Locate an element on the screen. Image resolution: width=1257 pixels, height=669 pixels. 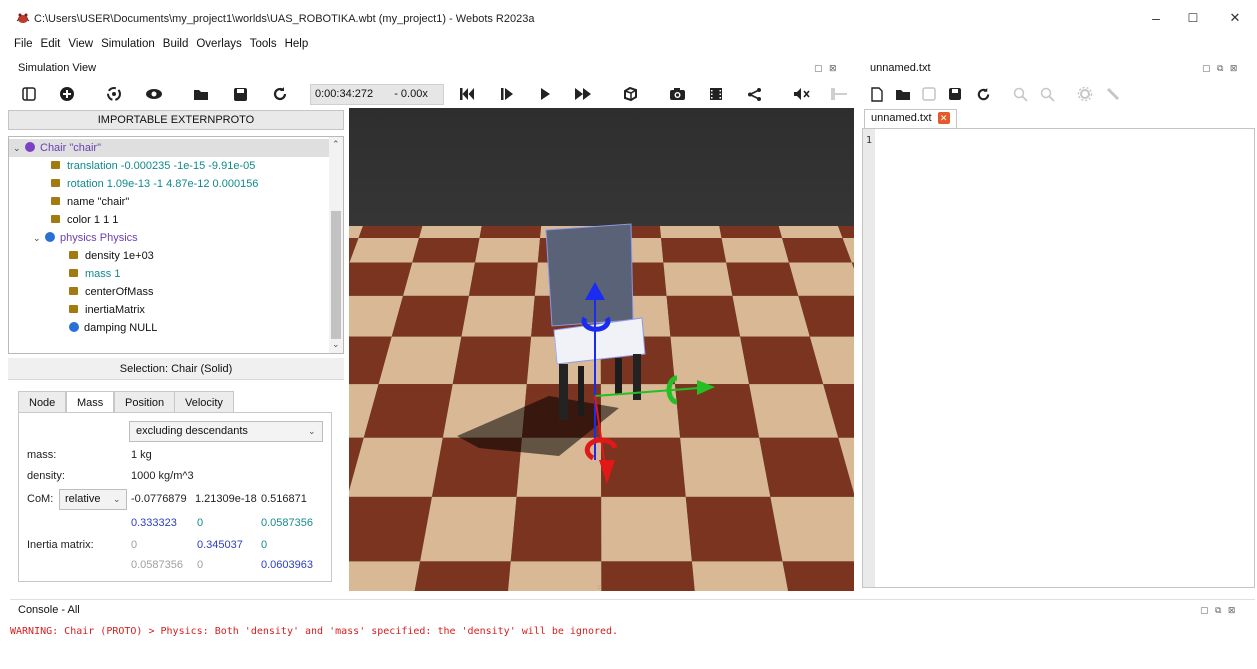
tab-node: Node is located at coordinates (42, 402).